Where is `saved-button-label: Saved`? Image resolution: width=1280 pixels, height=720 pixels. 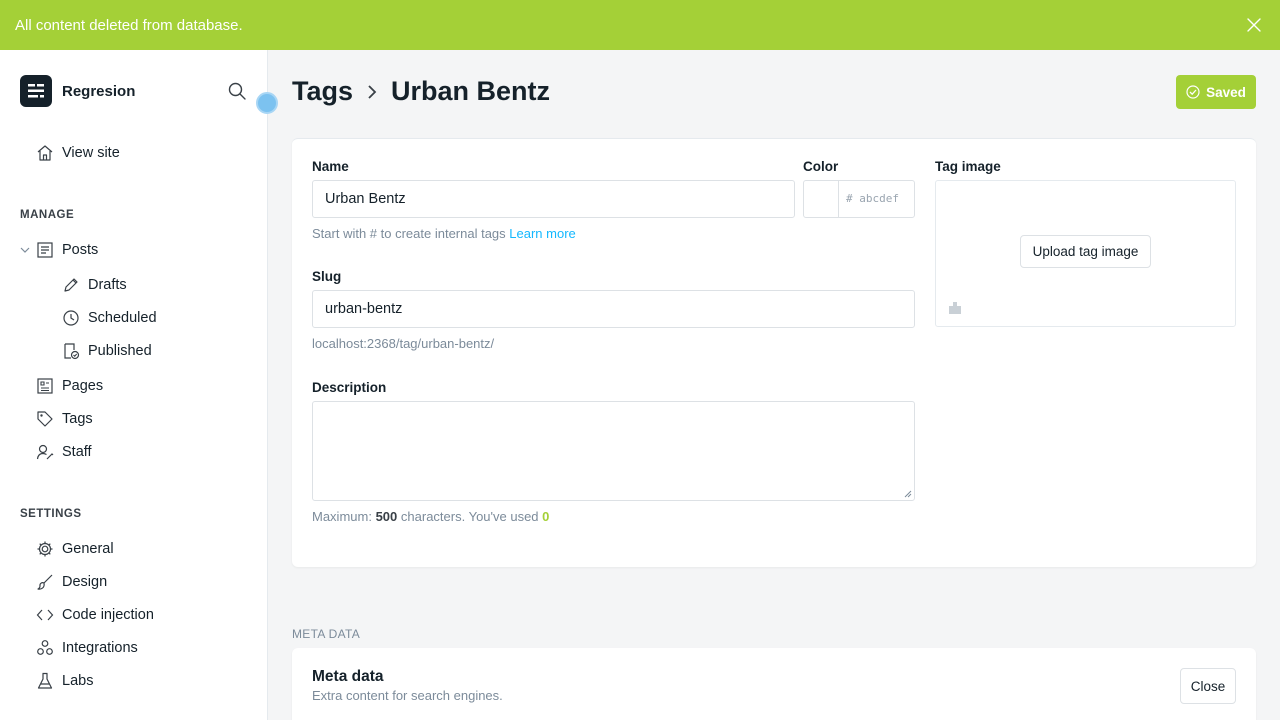 saved-button-label: Saved is located at coordinates (1226, 92).